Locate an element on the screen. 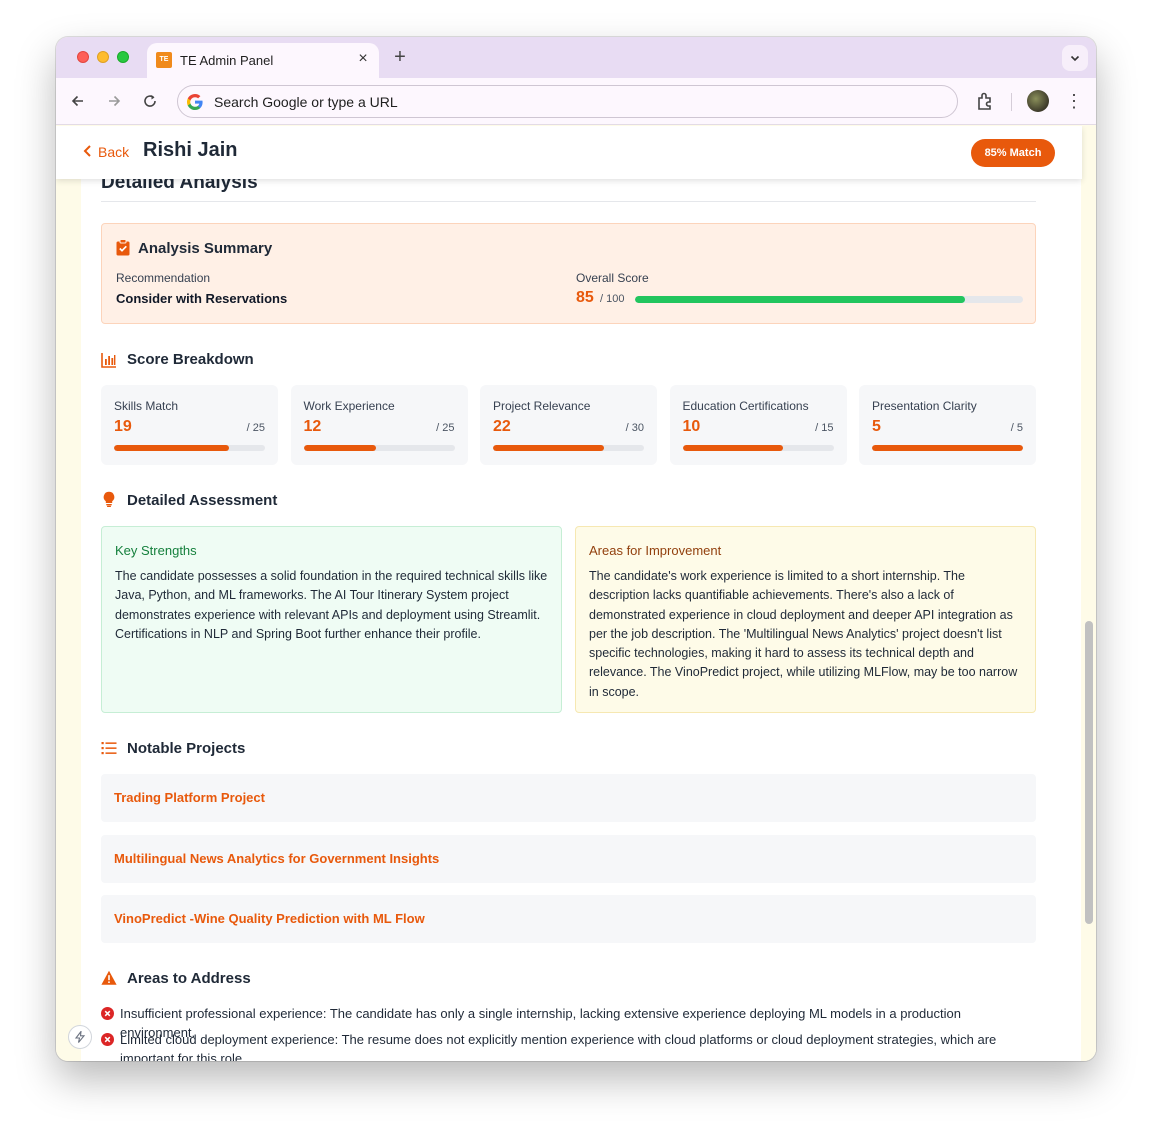  tab-search-button is located at coordinates (1075, 58).